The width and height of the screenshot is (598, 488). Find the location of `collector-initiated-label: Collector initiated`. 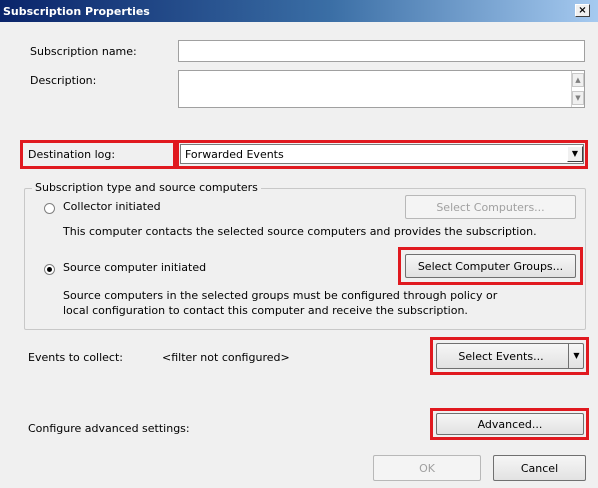

collector-initiated-label: Collector initiated is located at coordinates (112, 206).